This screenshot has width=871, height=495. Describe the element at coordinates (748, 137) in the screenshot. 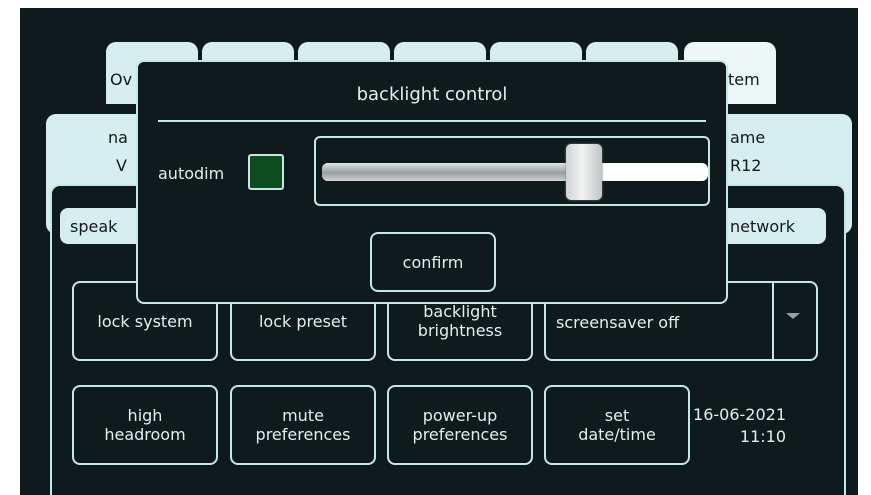

I see `frame-label: ame` at that location.